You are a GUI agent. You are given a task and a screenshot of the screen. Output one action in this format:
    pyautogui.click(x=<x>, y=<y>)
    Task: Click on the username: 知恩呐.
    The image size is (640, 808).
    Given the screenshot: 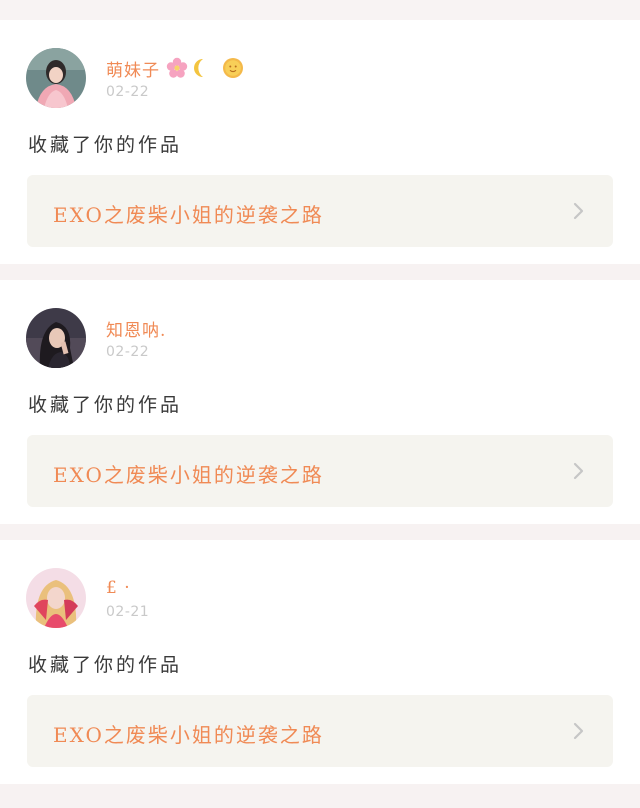 What is the action you would take?
    pyautogui.click(x=136, y=328)
    